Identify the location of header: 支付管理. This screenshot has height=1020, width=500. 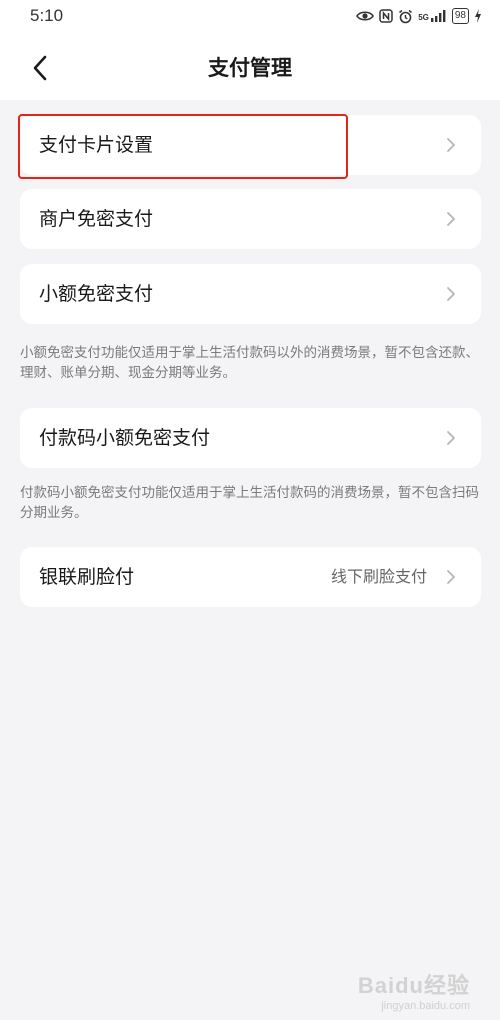
(250, 67).